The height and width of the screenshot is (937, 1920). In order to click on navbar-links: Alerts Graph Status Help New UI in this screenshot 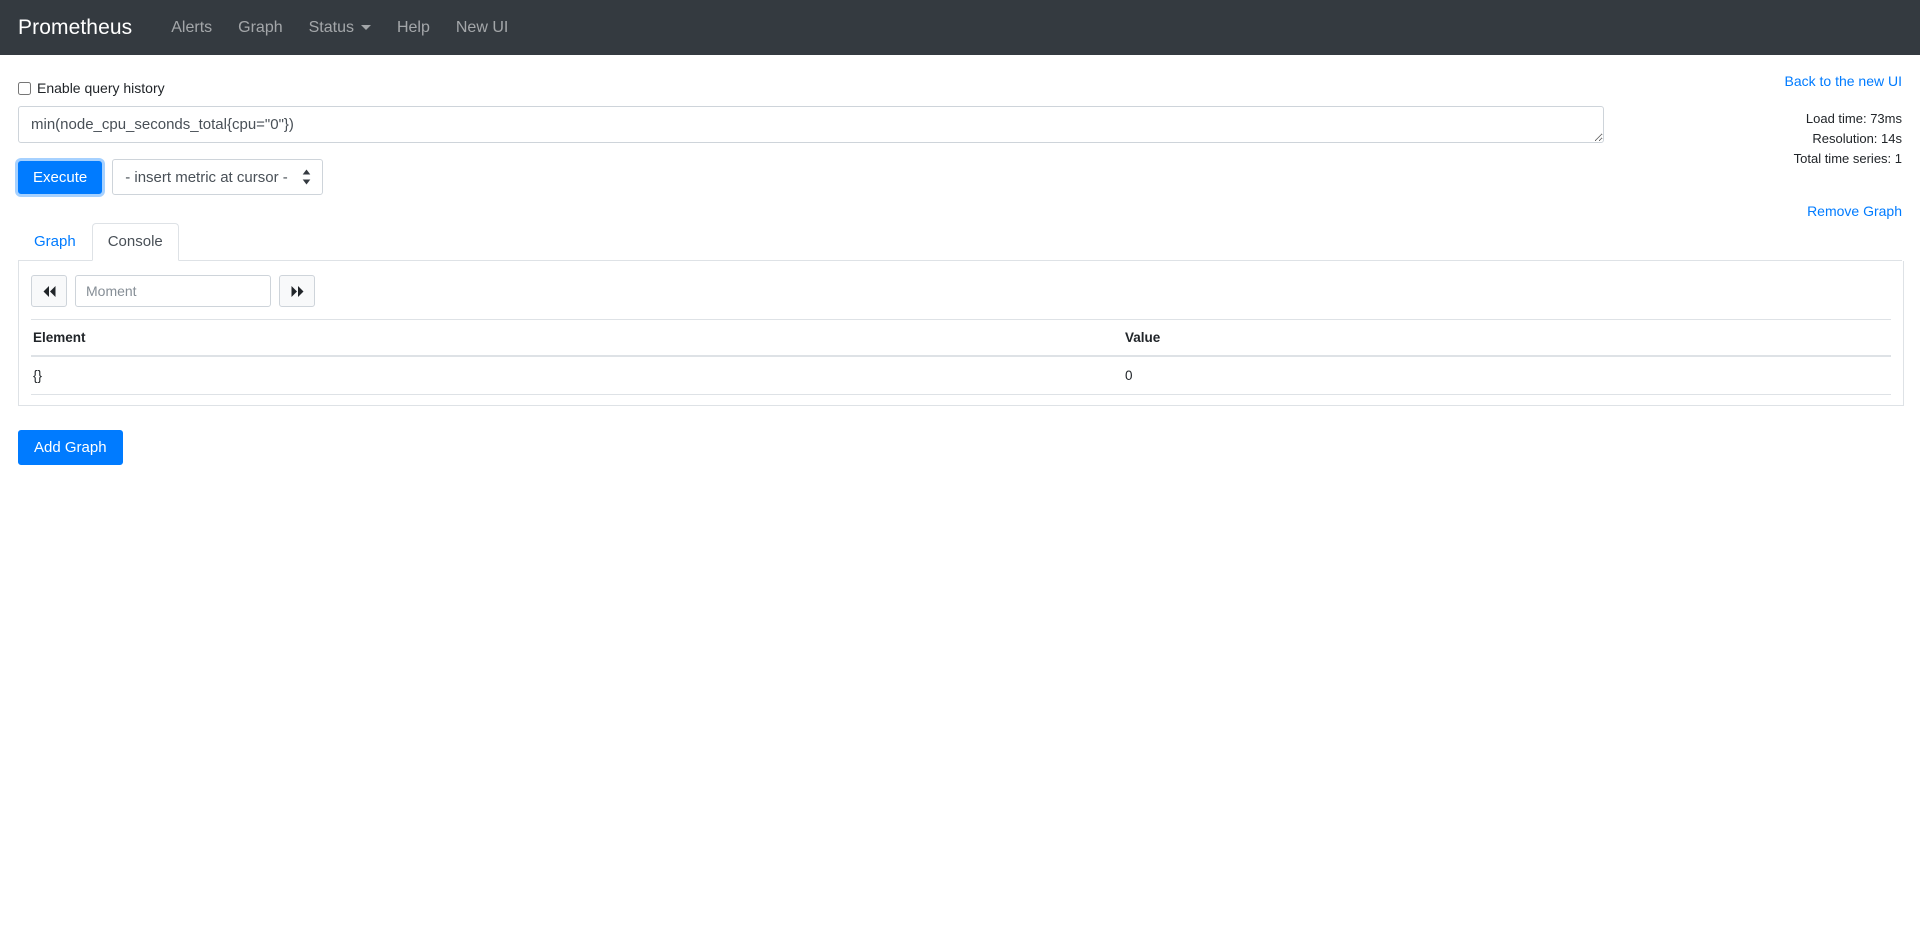, I will do `click(339, 28)`.